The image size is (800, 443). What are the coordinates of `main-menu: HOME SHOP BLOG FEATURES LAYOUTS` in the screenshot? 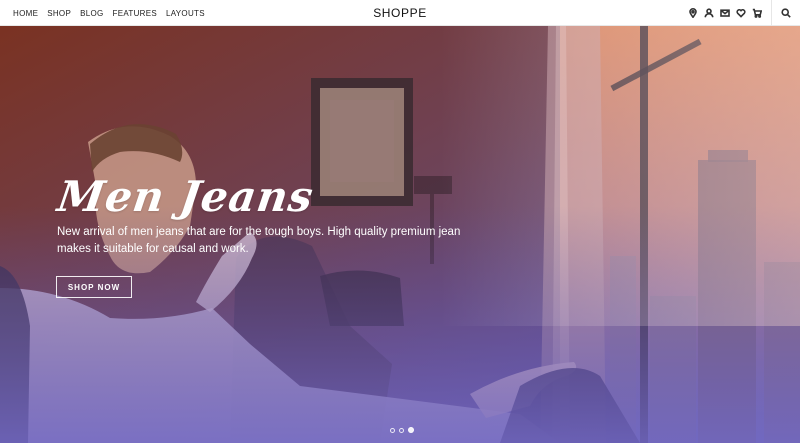 It's located at (109, 13).